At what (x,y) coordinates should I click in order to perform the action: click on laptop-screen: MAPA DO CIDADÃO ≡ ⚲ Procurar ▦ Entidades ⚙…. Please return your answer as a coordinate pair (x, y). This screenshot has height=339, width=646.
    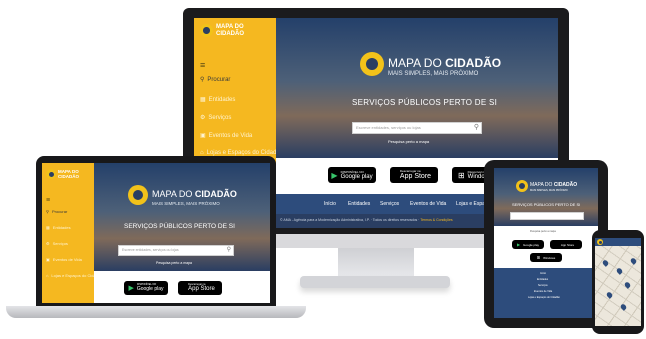
    Looking at the image, I should click on (156, 233).